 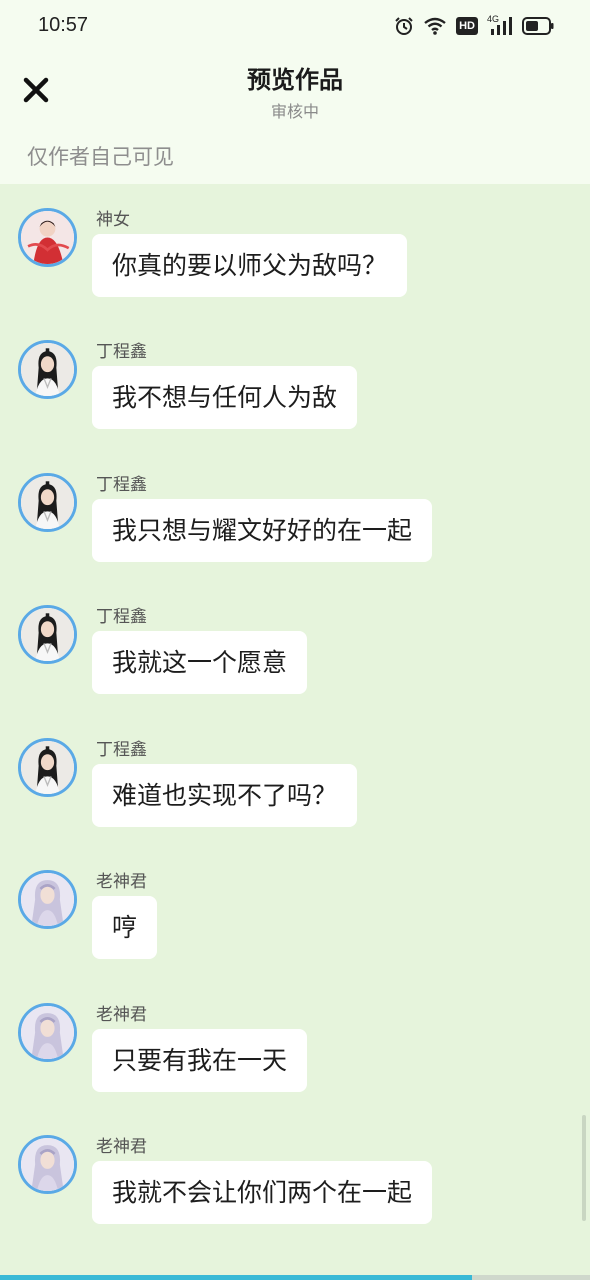 What do you see at coordinates (200, 662) in the screenshot?
I see `message-bubble: 我就这一个愿意` at bounding box center [200, 662].